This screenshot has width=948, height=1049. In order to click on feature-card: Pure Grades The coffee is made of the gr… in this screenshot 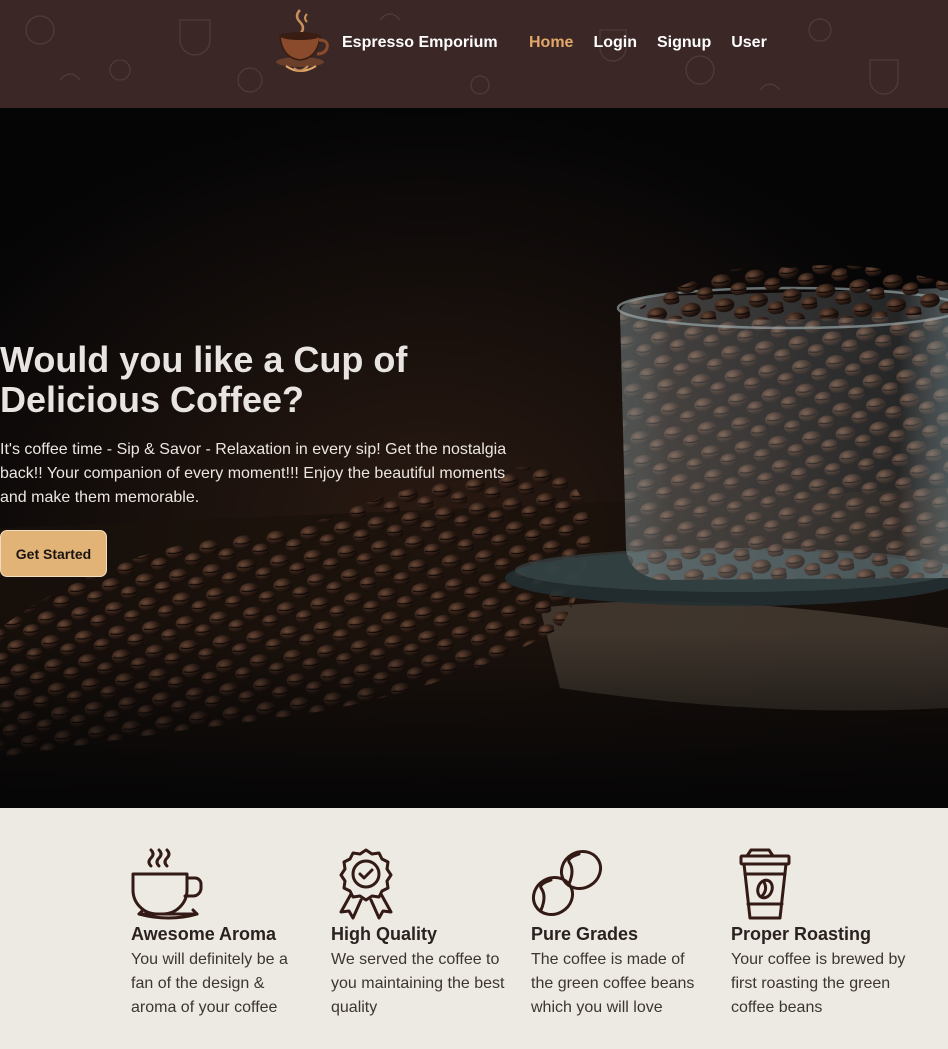, I will do `click(618, 934)`.